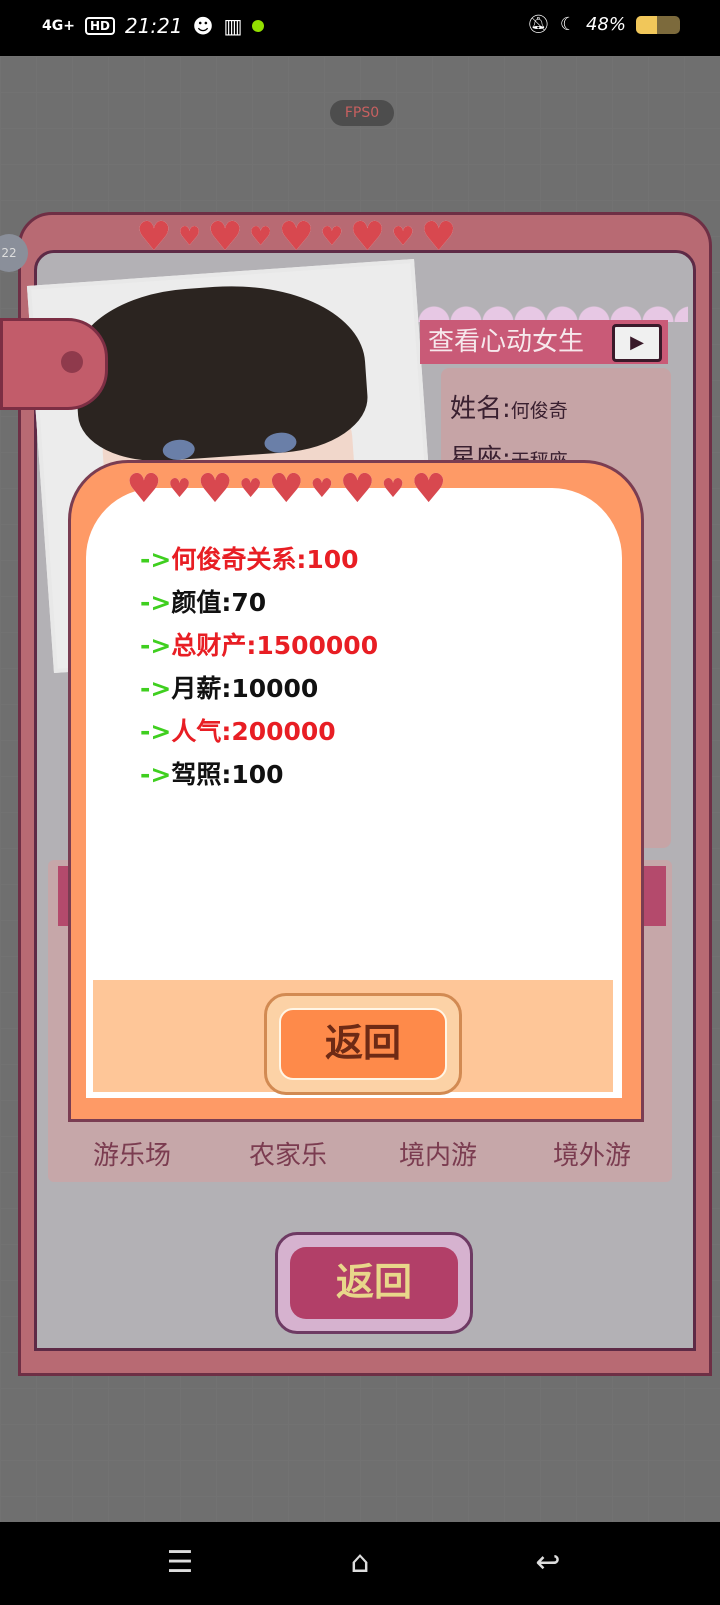  I want to click on dialog-back-label: 返回, so click(363, 1044).